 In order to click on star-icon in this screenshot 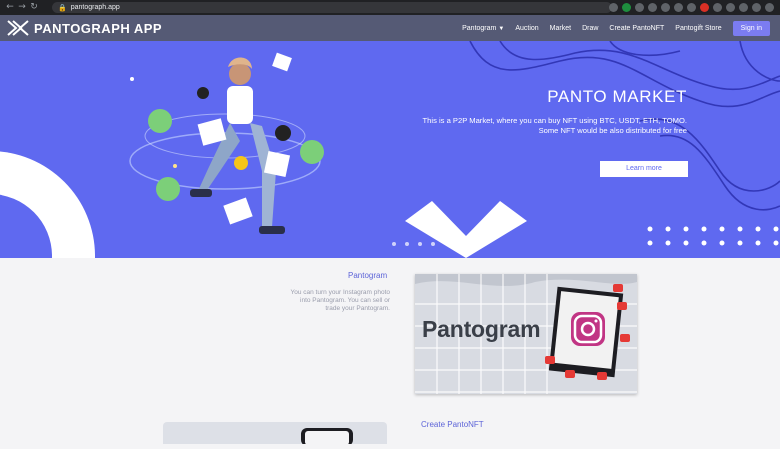, I will do `click(613, 7)`.